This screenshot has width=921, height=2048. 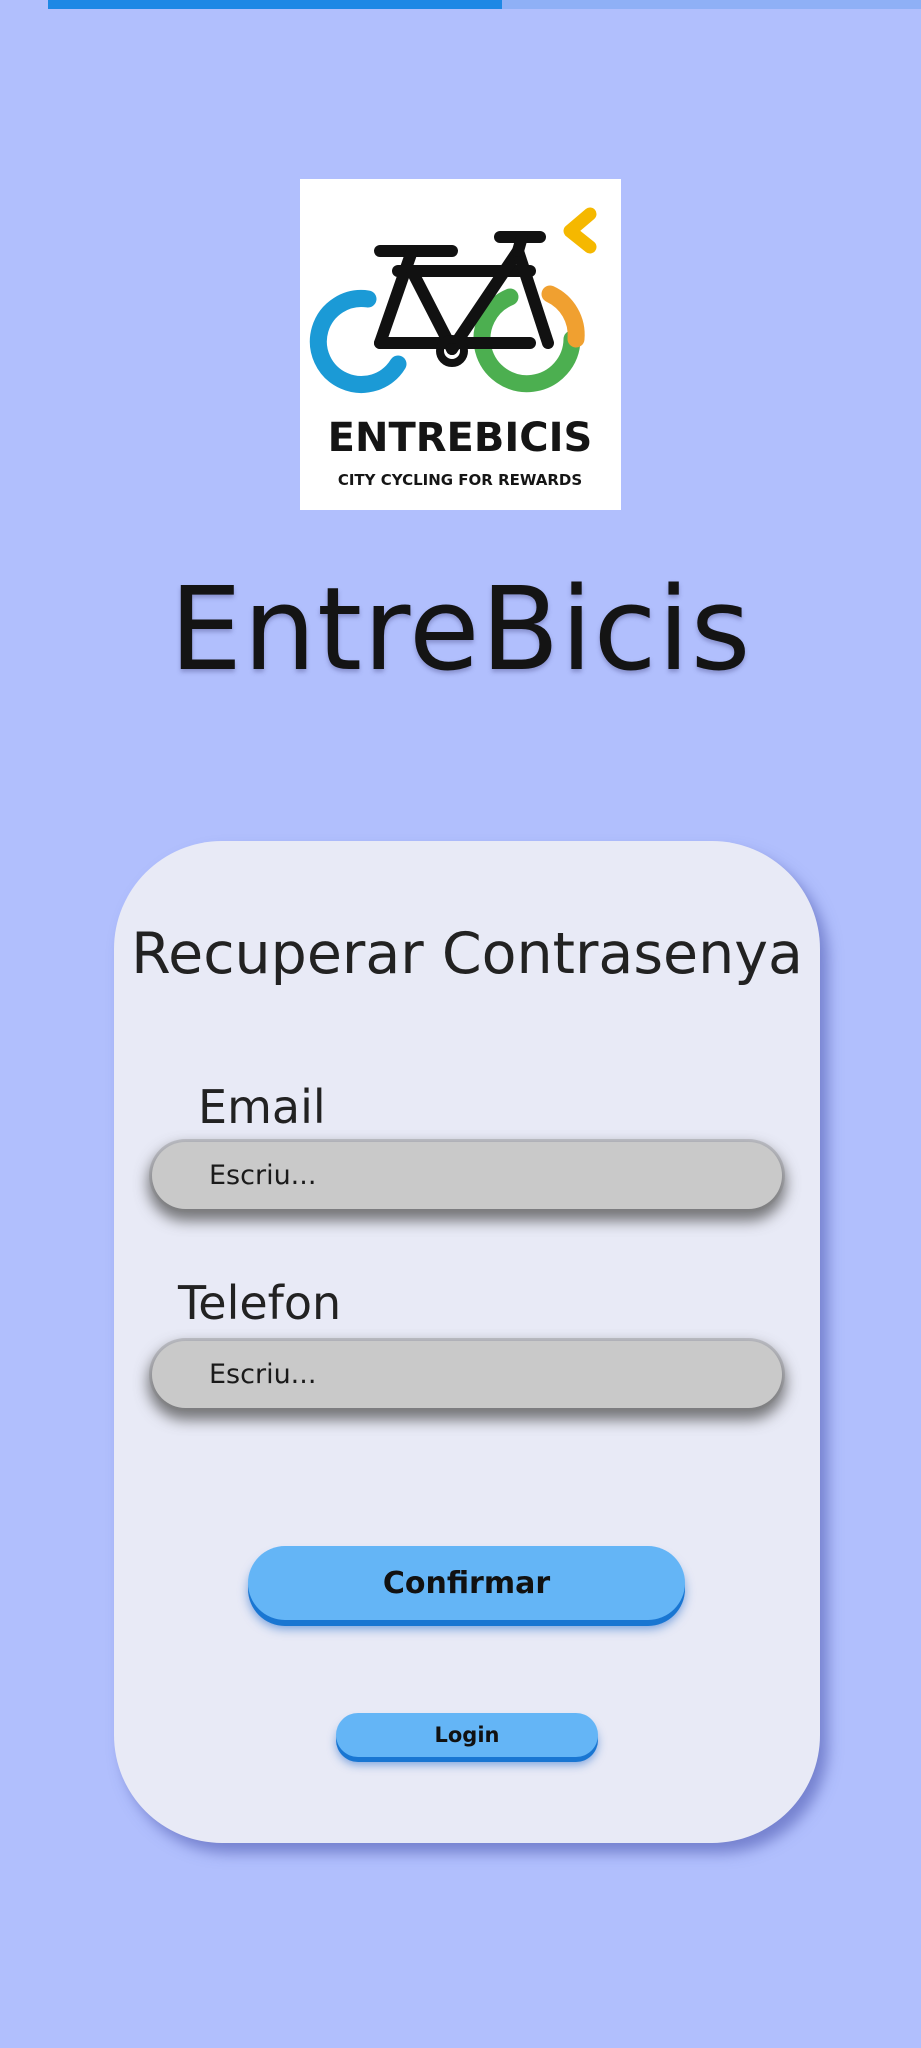 I want to click on logo-tagline-text: CITY CYCLING FOR REWARDS, so click(x=460, y=480).